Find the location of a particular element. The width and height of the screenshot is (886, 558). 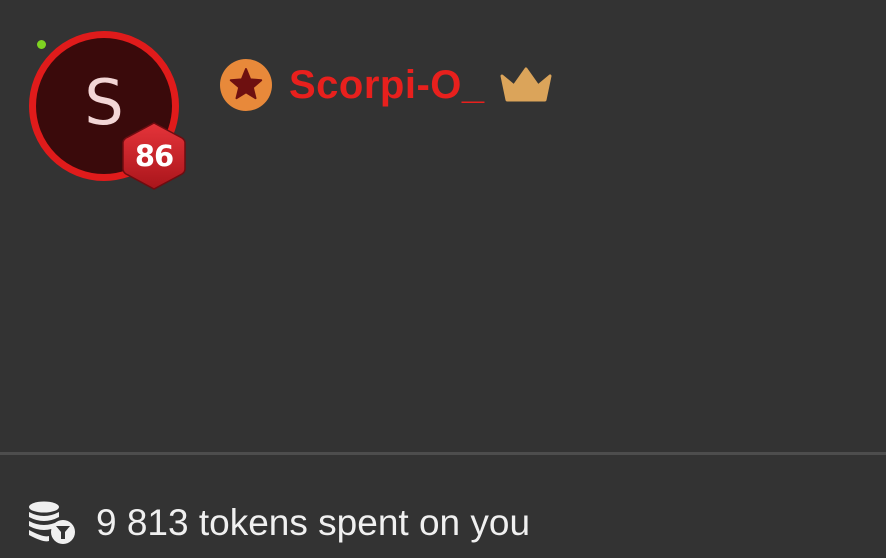

tokens-spent-row: 9 813 tokens spent on you is located at coordinates (278, 522).